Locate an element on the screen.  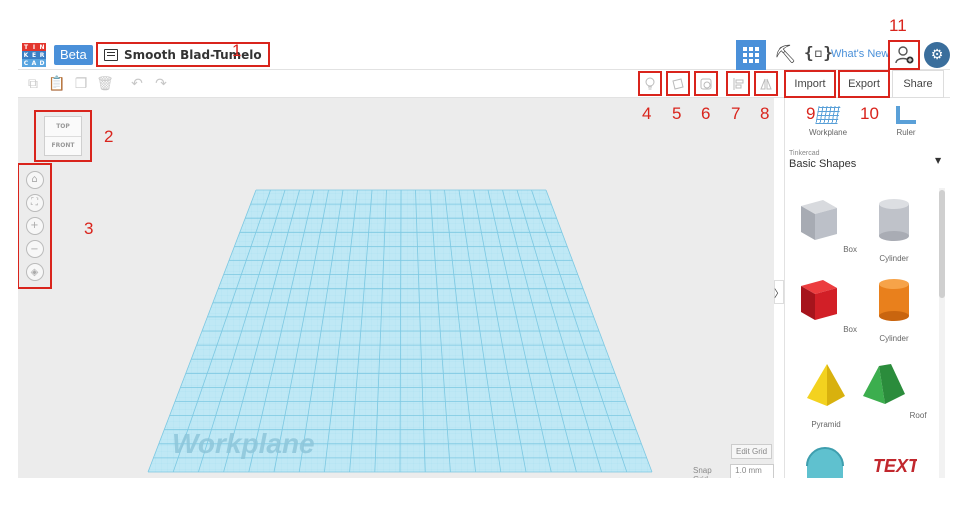
navigation-controls: ⌂ ⛶ + − ◈ is located at coordinates (35, 226).